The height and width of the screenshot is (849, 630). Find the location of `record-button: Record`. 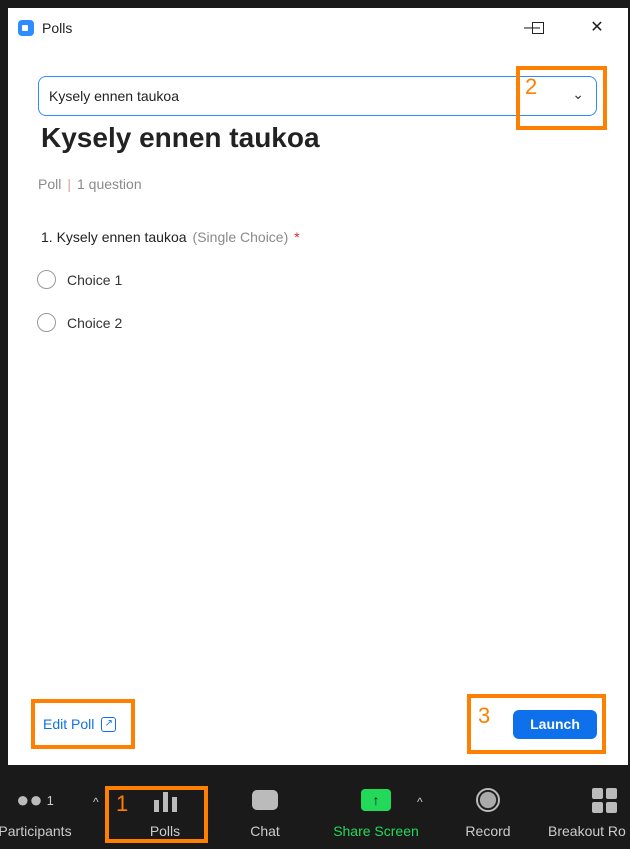

record-button: Record is located at coordinates (488, 812).